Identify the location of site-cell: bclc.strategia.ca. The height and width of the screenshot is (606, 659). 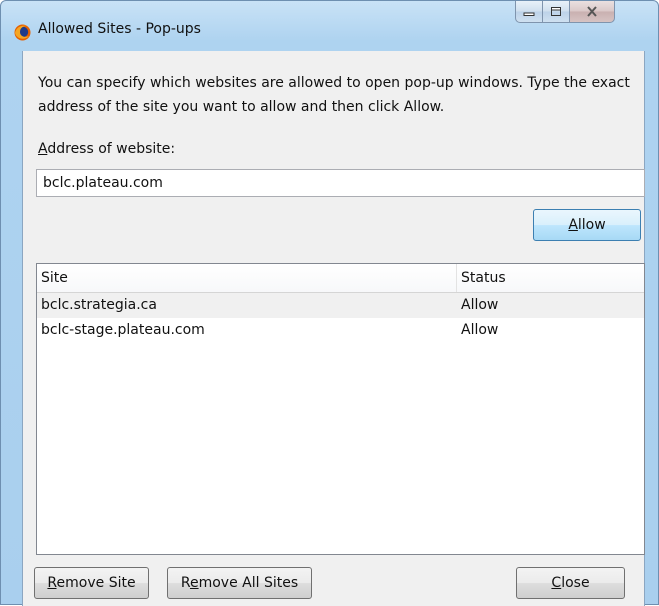
(99, 305).